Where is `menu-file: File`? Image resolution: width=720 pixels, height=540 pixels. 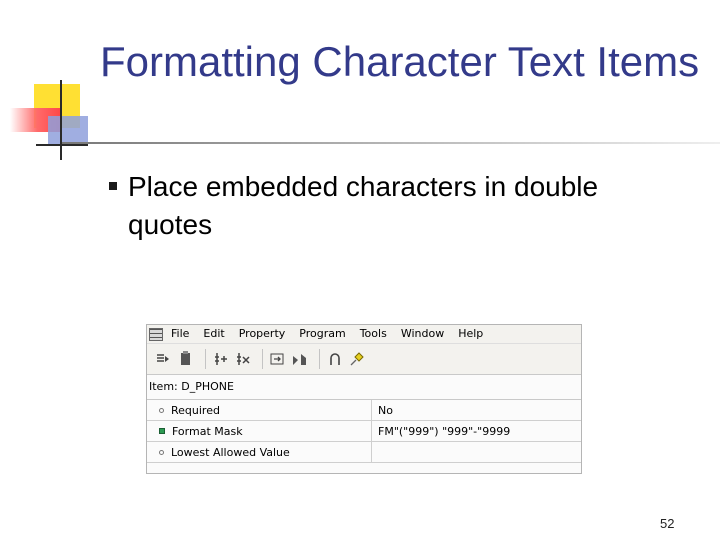
menu-file: File is located at coordinates (180, 334).